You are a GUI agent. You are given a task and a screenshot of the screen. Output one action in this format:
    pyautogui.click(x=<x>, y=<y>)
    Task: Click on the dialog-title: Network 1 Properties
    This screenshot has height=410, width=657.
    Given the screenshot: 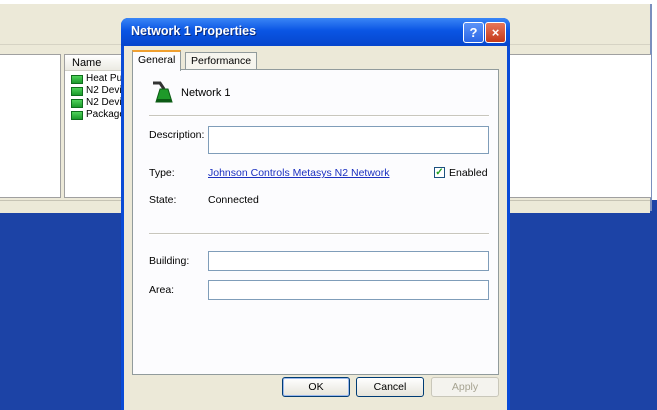 What is the action you would take?
    pyautogui.click(x=194, y=31)
    